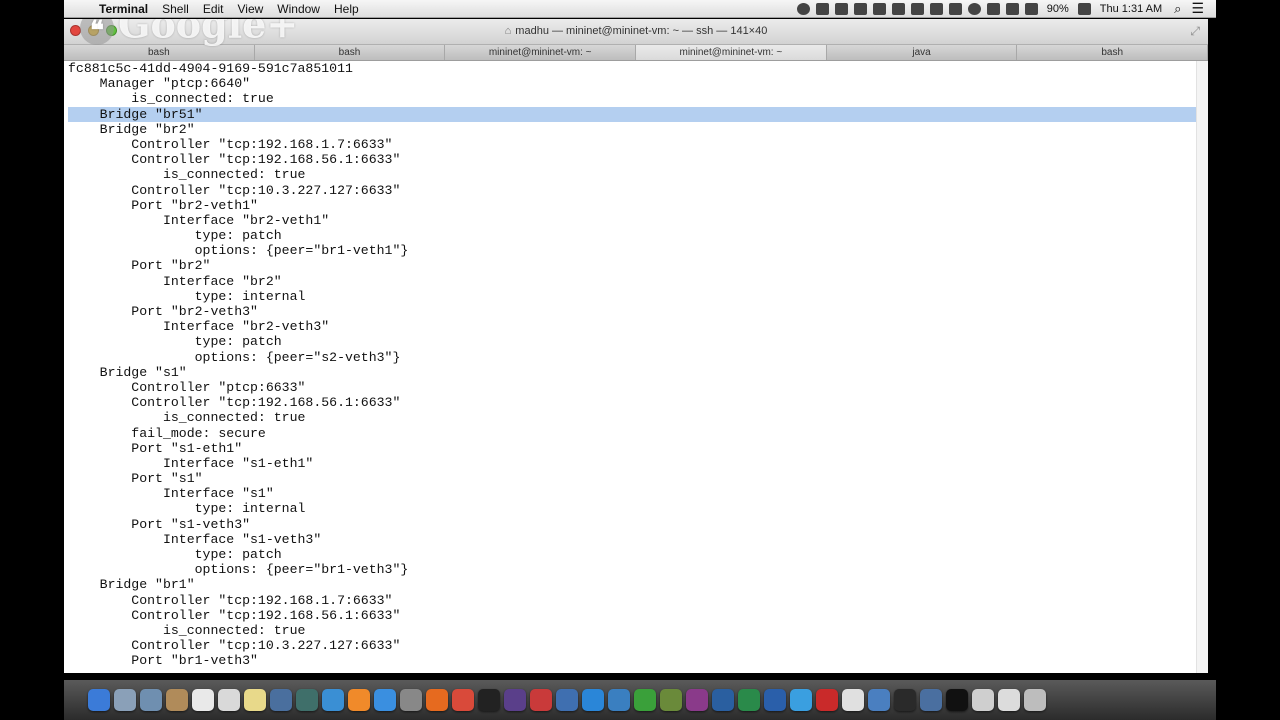 Image resolution: width=1280 pixels, height=720 pixels. Describe the element at coordinates (437, 700) in the screenshot. I see `firefox-icon` at that location.